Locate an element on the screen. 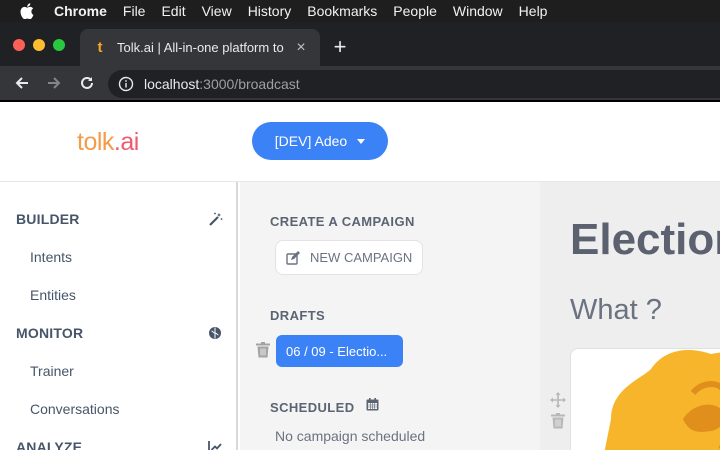 Image resolution: width=720 pixels, height=450 pixels. url-host: localhost is located at coordinates (172, 84).